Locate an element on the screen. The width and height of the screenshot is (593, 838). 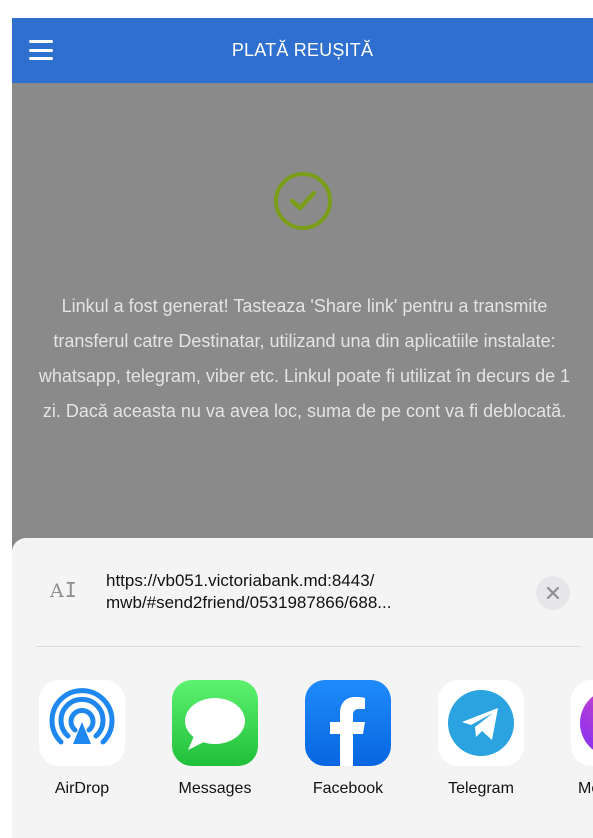
share-app-messages: Messages is located at coordinates (214, 745).